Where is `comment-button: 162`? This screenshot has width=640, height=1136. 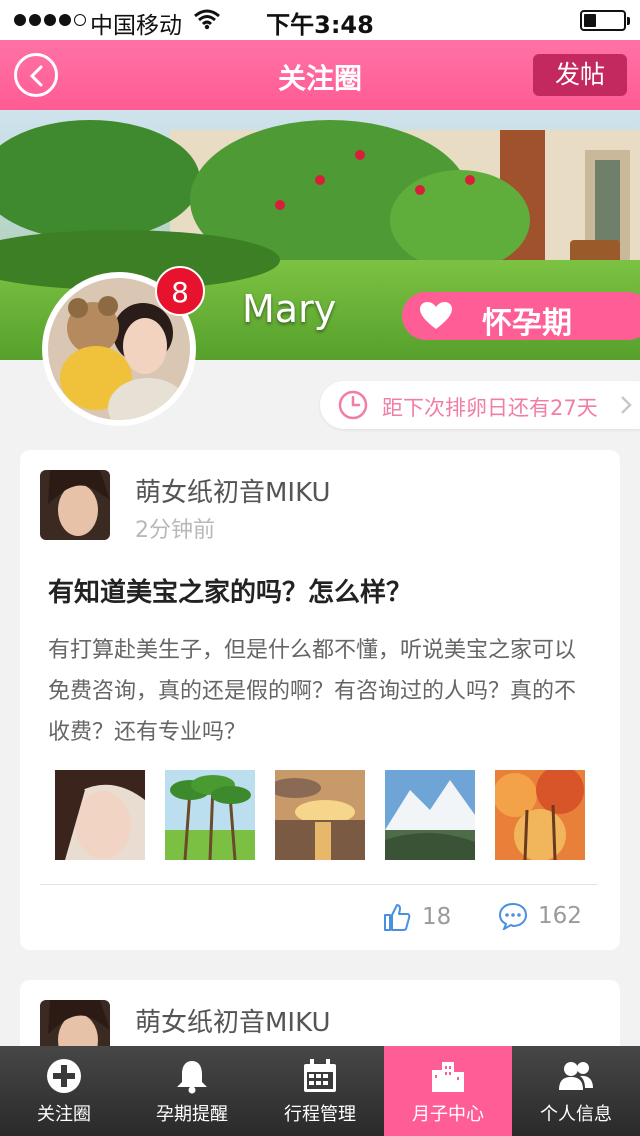
comment-button: 162 is located at coordinates (540, 916).